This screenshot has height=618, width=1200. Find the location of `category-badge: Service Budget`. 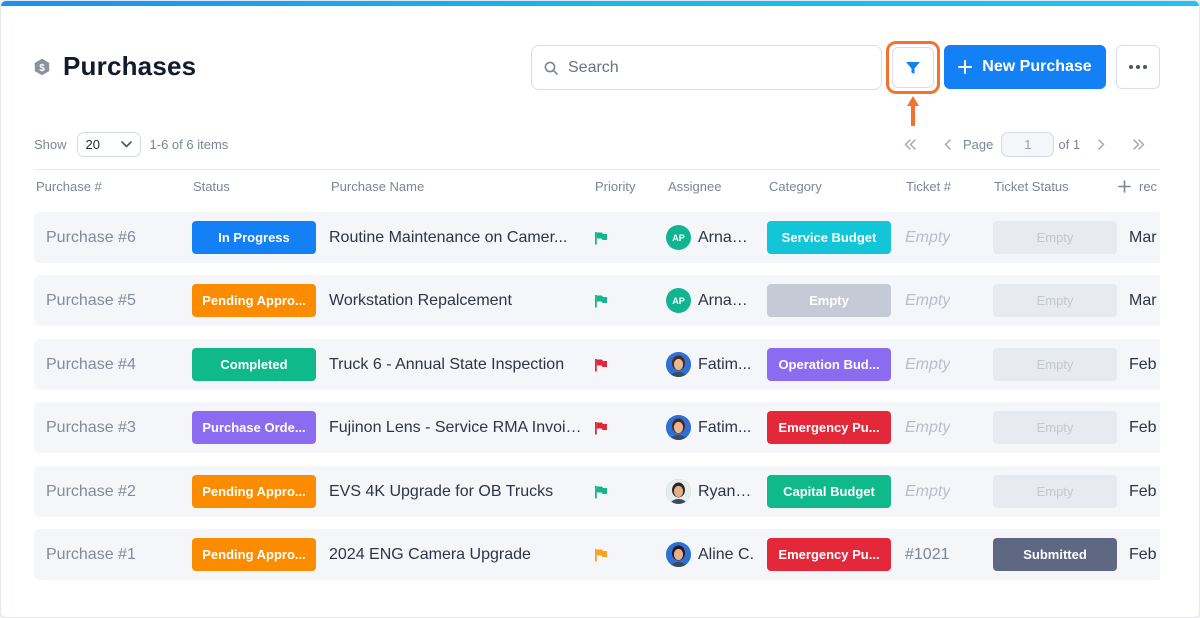

category-badge: Service Budget is located at coordinates (829, 237).